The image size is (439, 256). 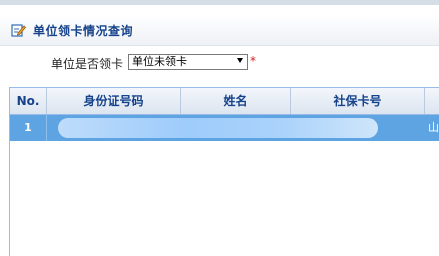 What do you see at coordinates (87, 64) in the screenshot?
I see `card-status-label: 单位是否领卡` at bounding box center [87, 64].